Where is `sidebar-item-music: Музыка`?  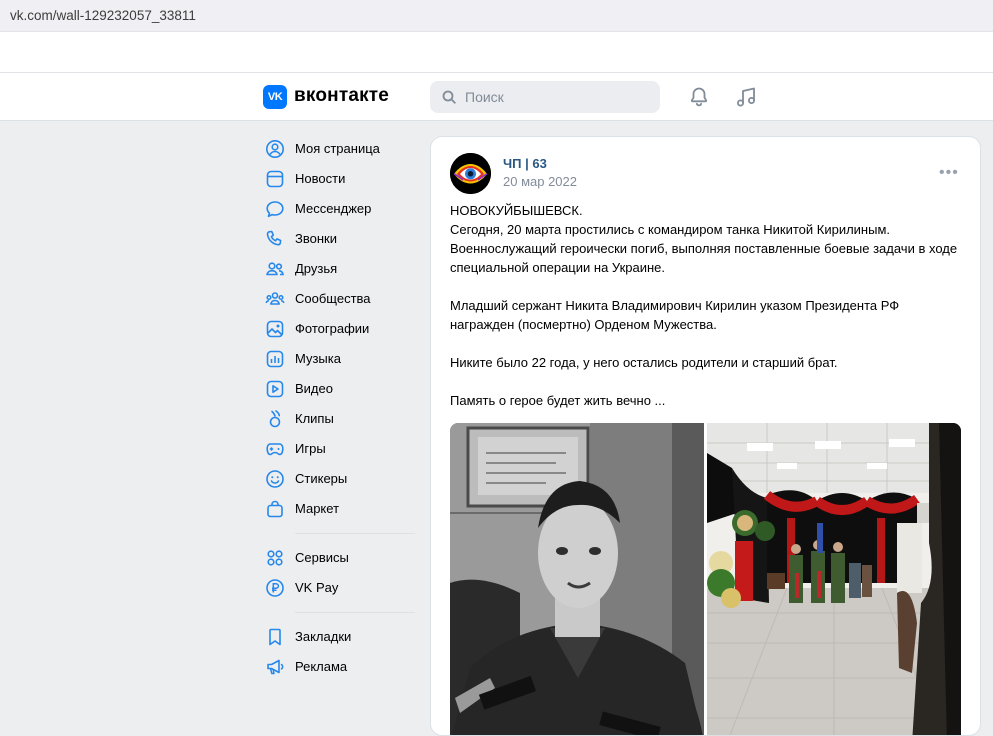 sidebar-item-music: Музыка is located at coordinates (340, 359).